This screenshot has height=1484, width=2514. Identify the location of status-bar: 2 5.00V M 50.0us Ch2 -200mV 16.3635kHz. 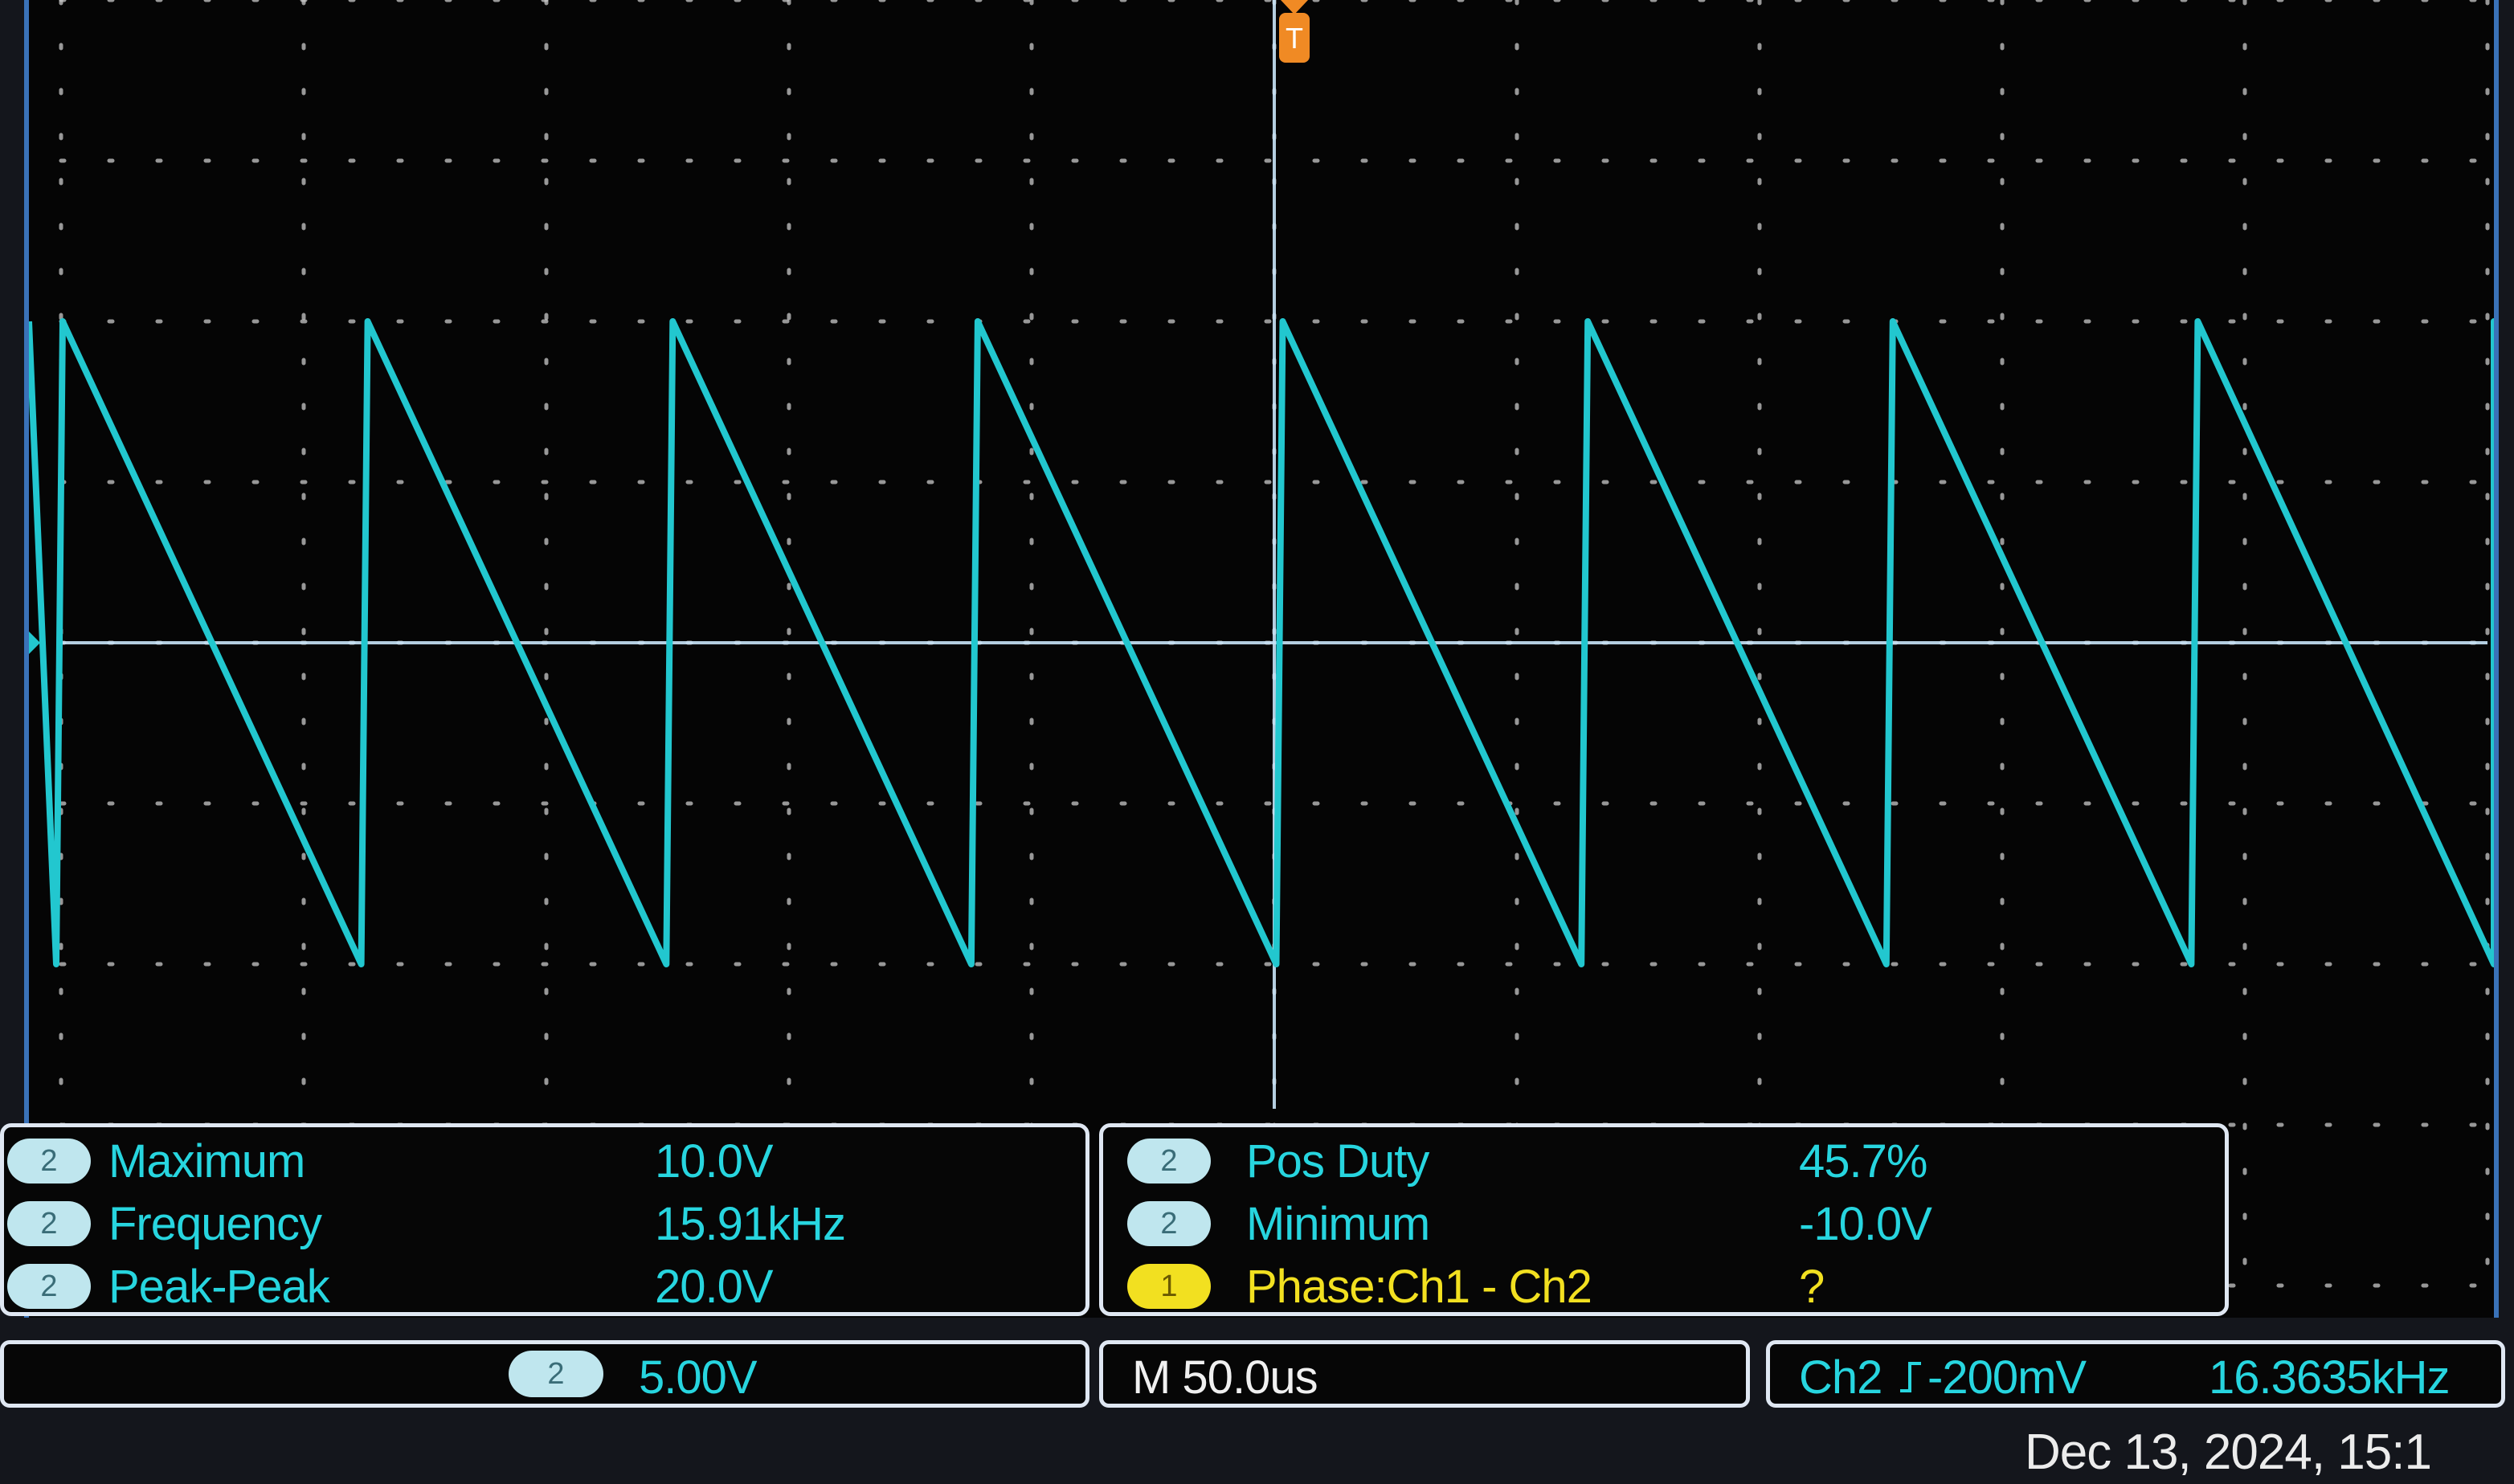
(1257, 1371).